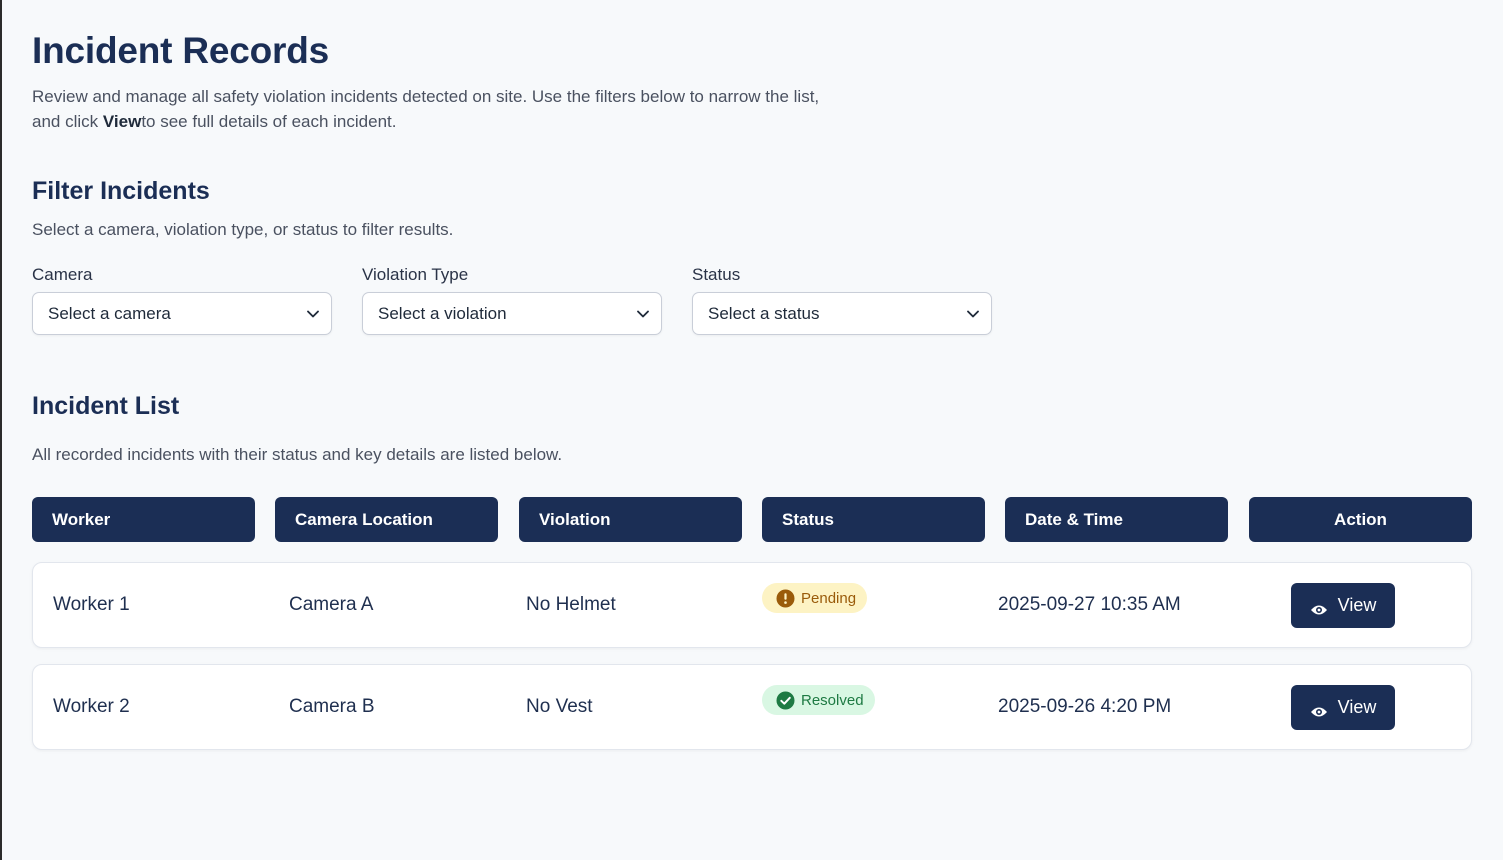  What do you see at coordinates (182, 313) in the screenshot?
I see `camera-select: Select a camera` at bounding box center [182, 313].